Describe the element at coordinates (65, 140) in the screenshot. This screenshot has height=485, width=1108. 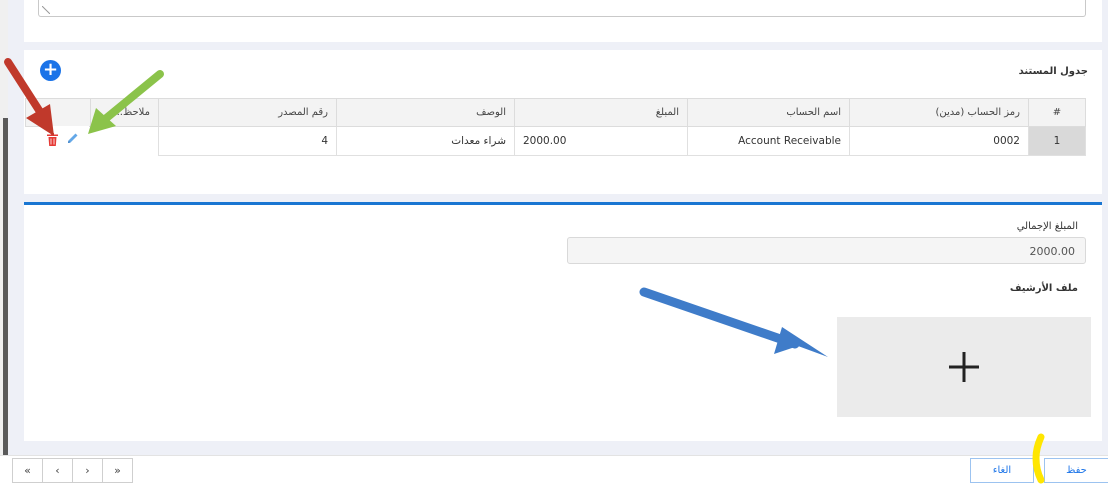
I see `row-actions` at that location.